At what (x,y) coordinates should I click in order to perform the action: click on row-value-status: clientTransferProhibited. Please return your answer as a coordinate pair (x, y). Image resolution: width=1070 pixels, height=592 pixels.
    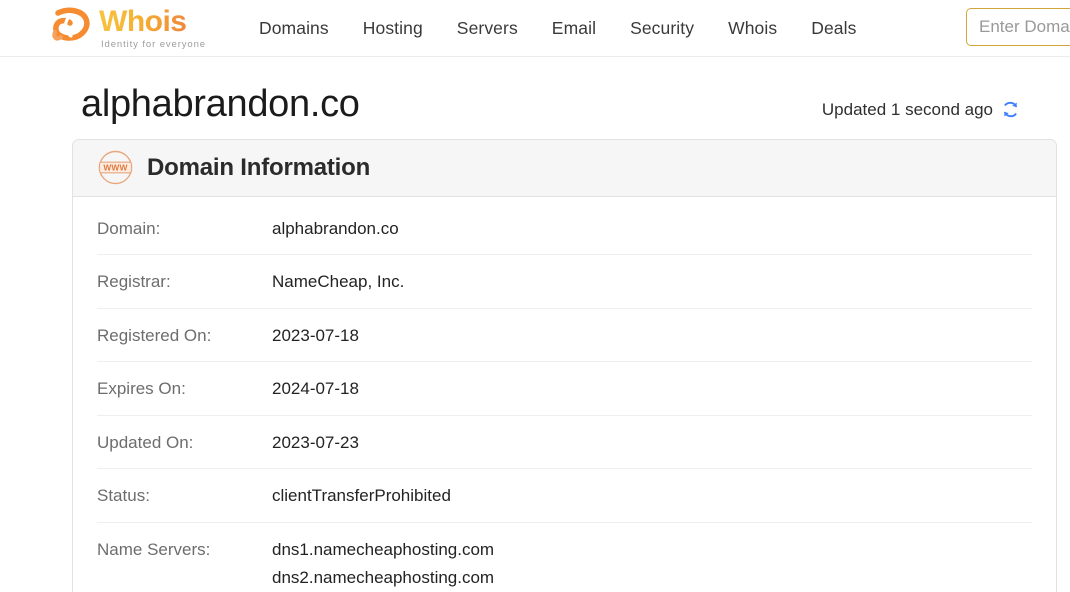
    Looking at the image, I should click on (361, 496).